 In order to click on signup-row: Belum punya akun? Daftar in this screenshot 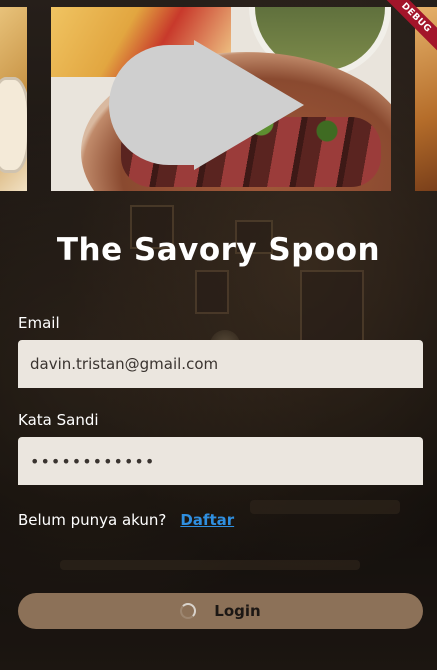, I will do `click(126, 520)`.